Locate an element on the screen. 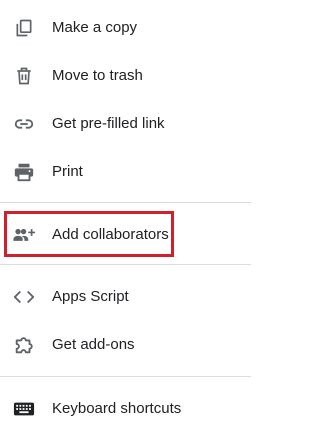  printer-icon is located at coordinates (24, 172).